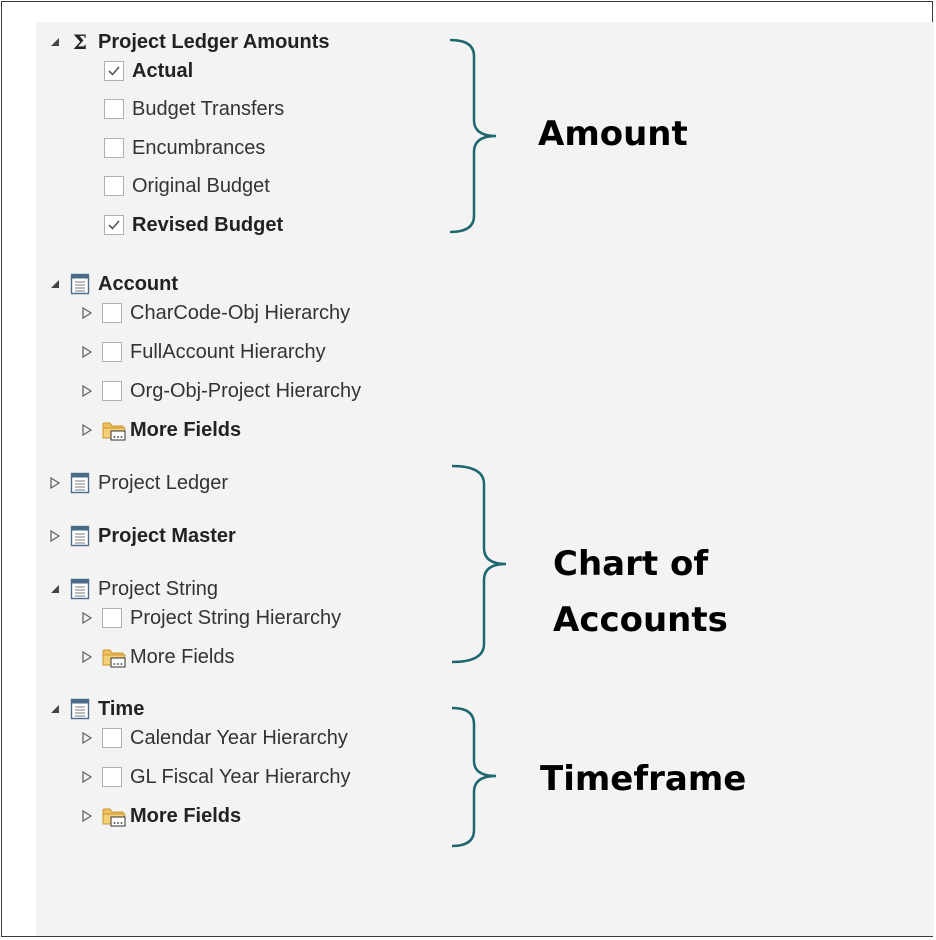  I want to click on hierarchy-charcode-obj: CharCode-Obj Hierarchy, so click(215, 313).